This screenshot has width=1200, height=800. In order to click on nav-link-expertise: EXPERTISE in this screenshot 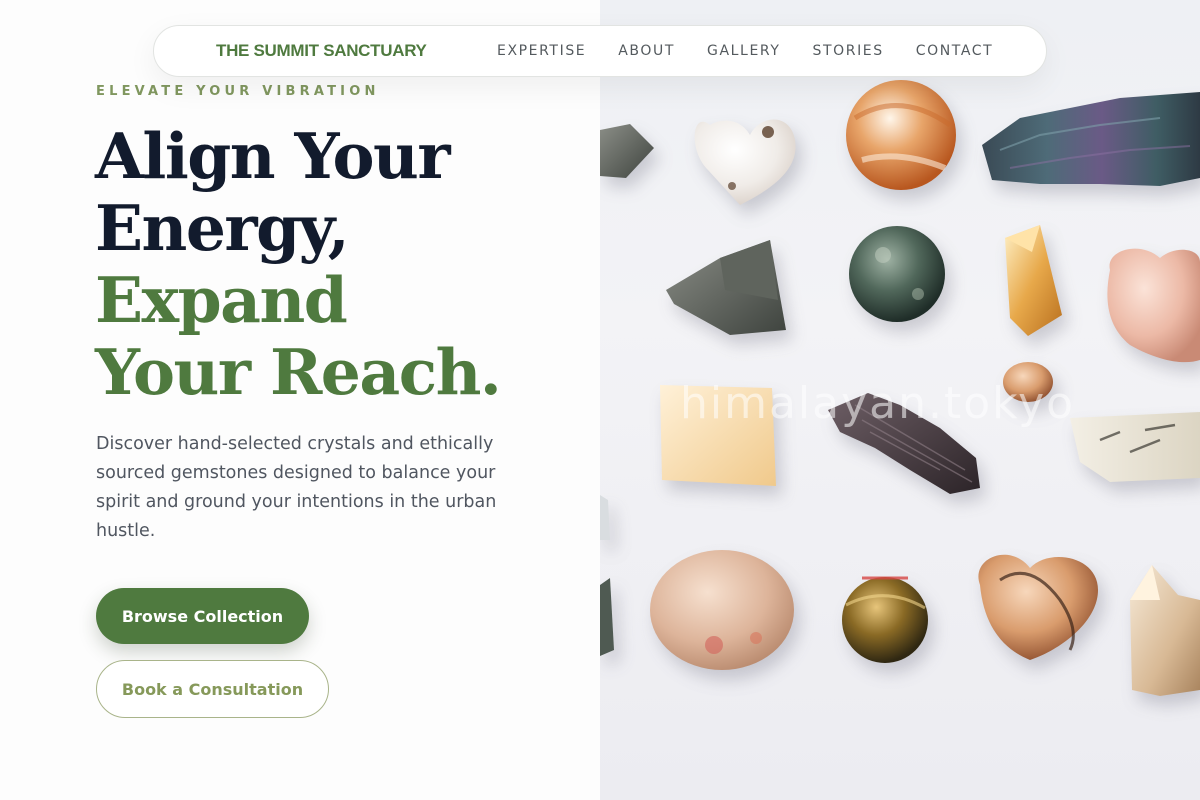, I will do `click(541, 51)`.